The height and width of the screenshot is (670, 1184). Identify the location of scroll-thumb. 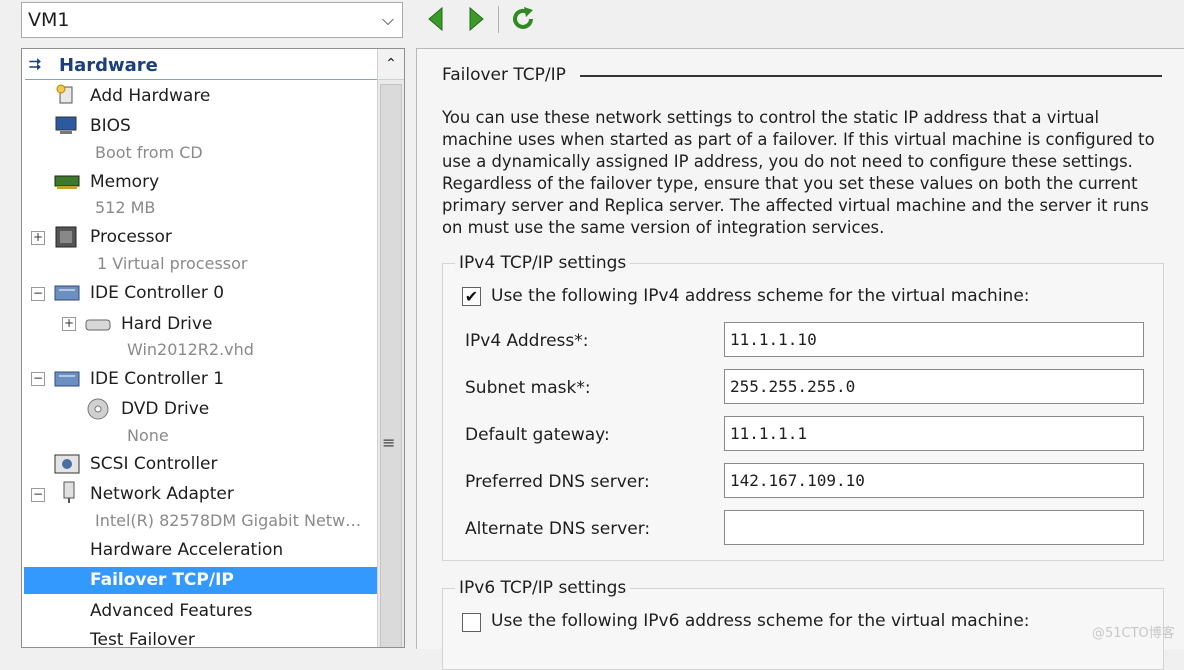
(391, 365).